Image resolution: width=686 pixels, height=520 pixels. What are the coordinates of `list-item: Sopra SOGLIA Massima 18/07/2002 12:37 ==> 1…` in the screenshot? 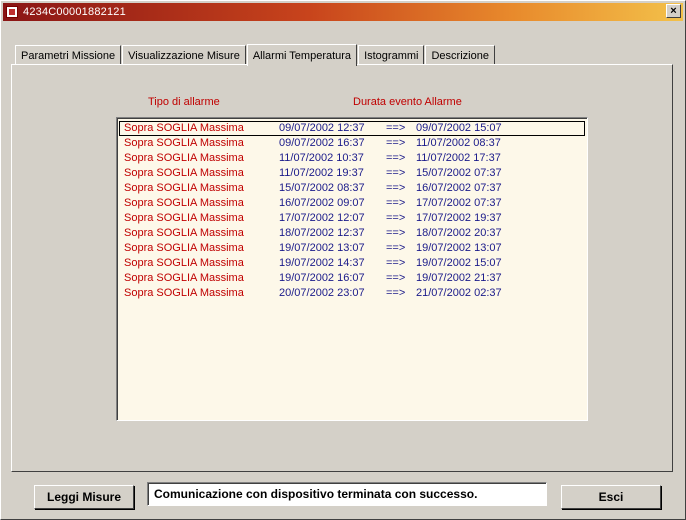 It's located at (352, 233).